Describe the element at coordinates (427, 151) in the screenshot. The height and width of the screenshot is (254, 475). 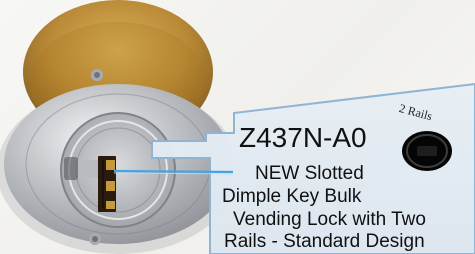
I see `rails-inset-icon` at that location.